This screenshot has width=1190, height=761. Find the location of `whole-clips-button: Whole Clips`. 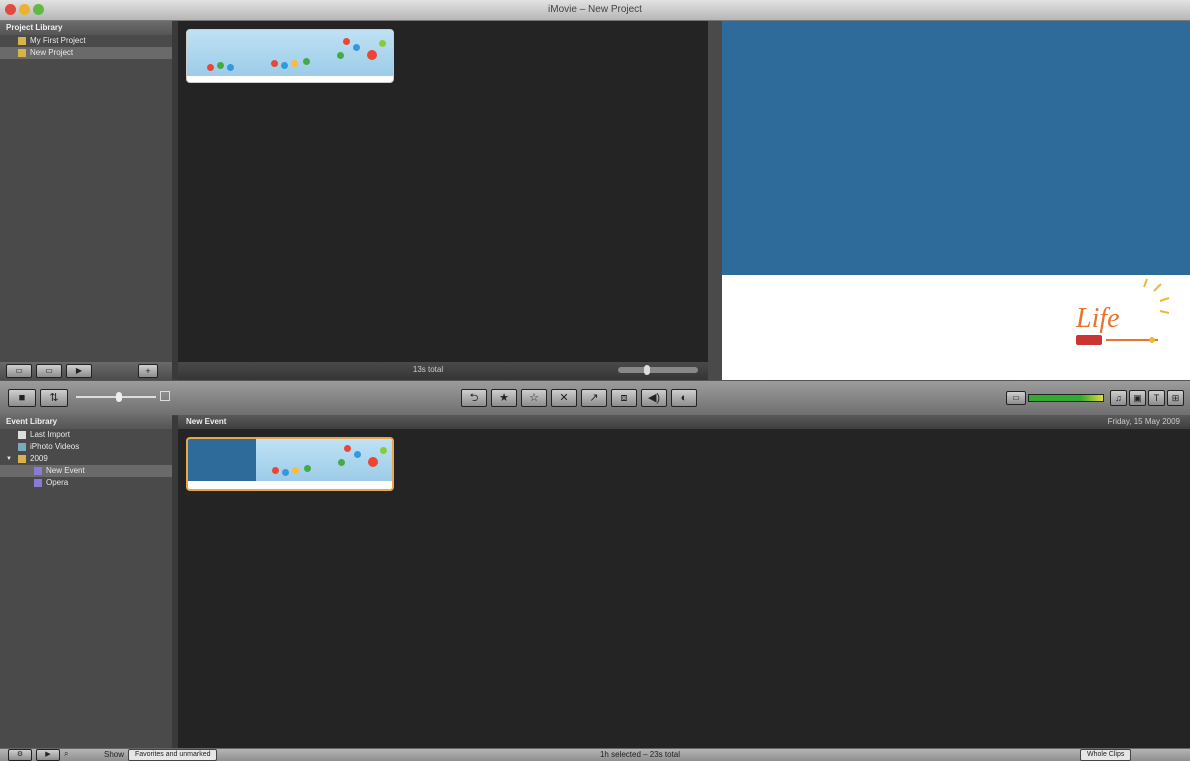

whole-clips-button: Whole Clips is located at coordinates (1106, 755).